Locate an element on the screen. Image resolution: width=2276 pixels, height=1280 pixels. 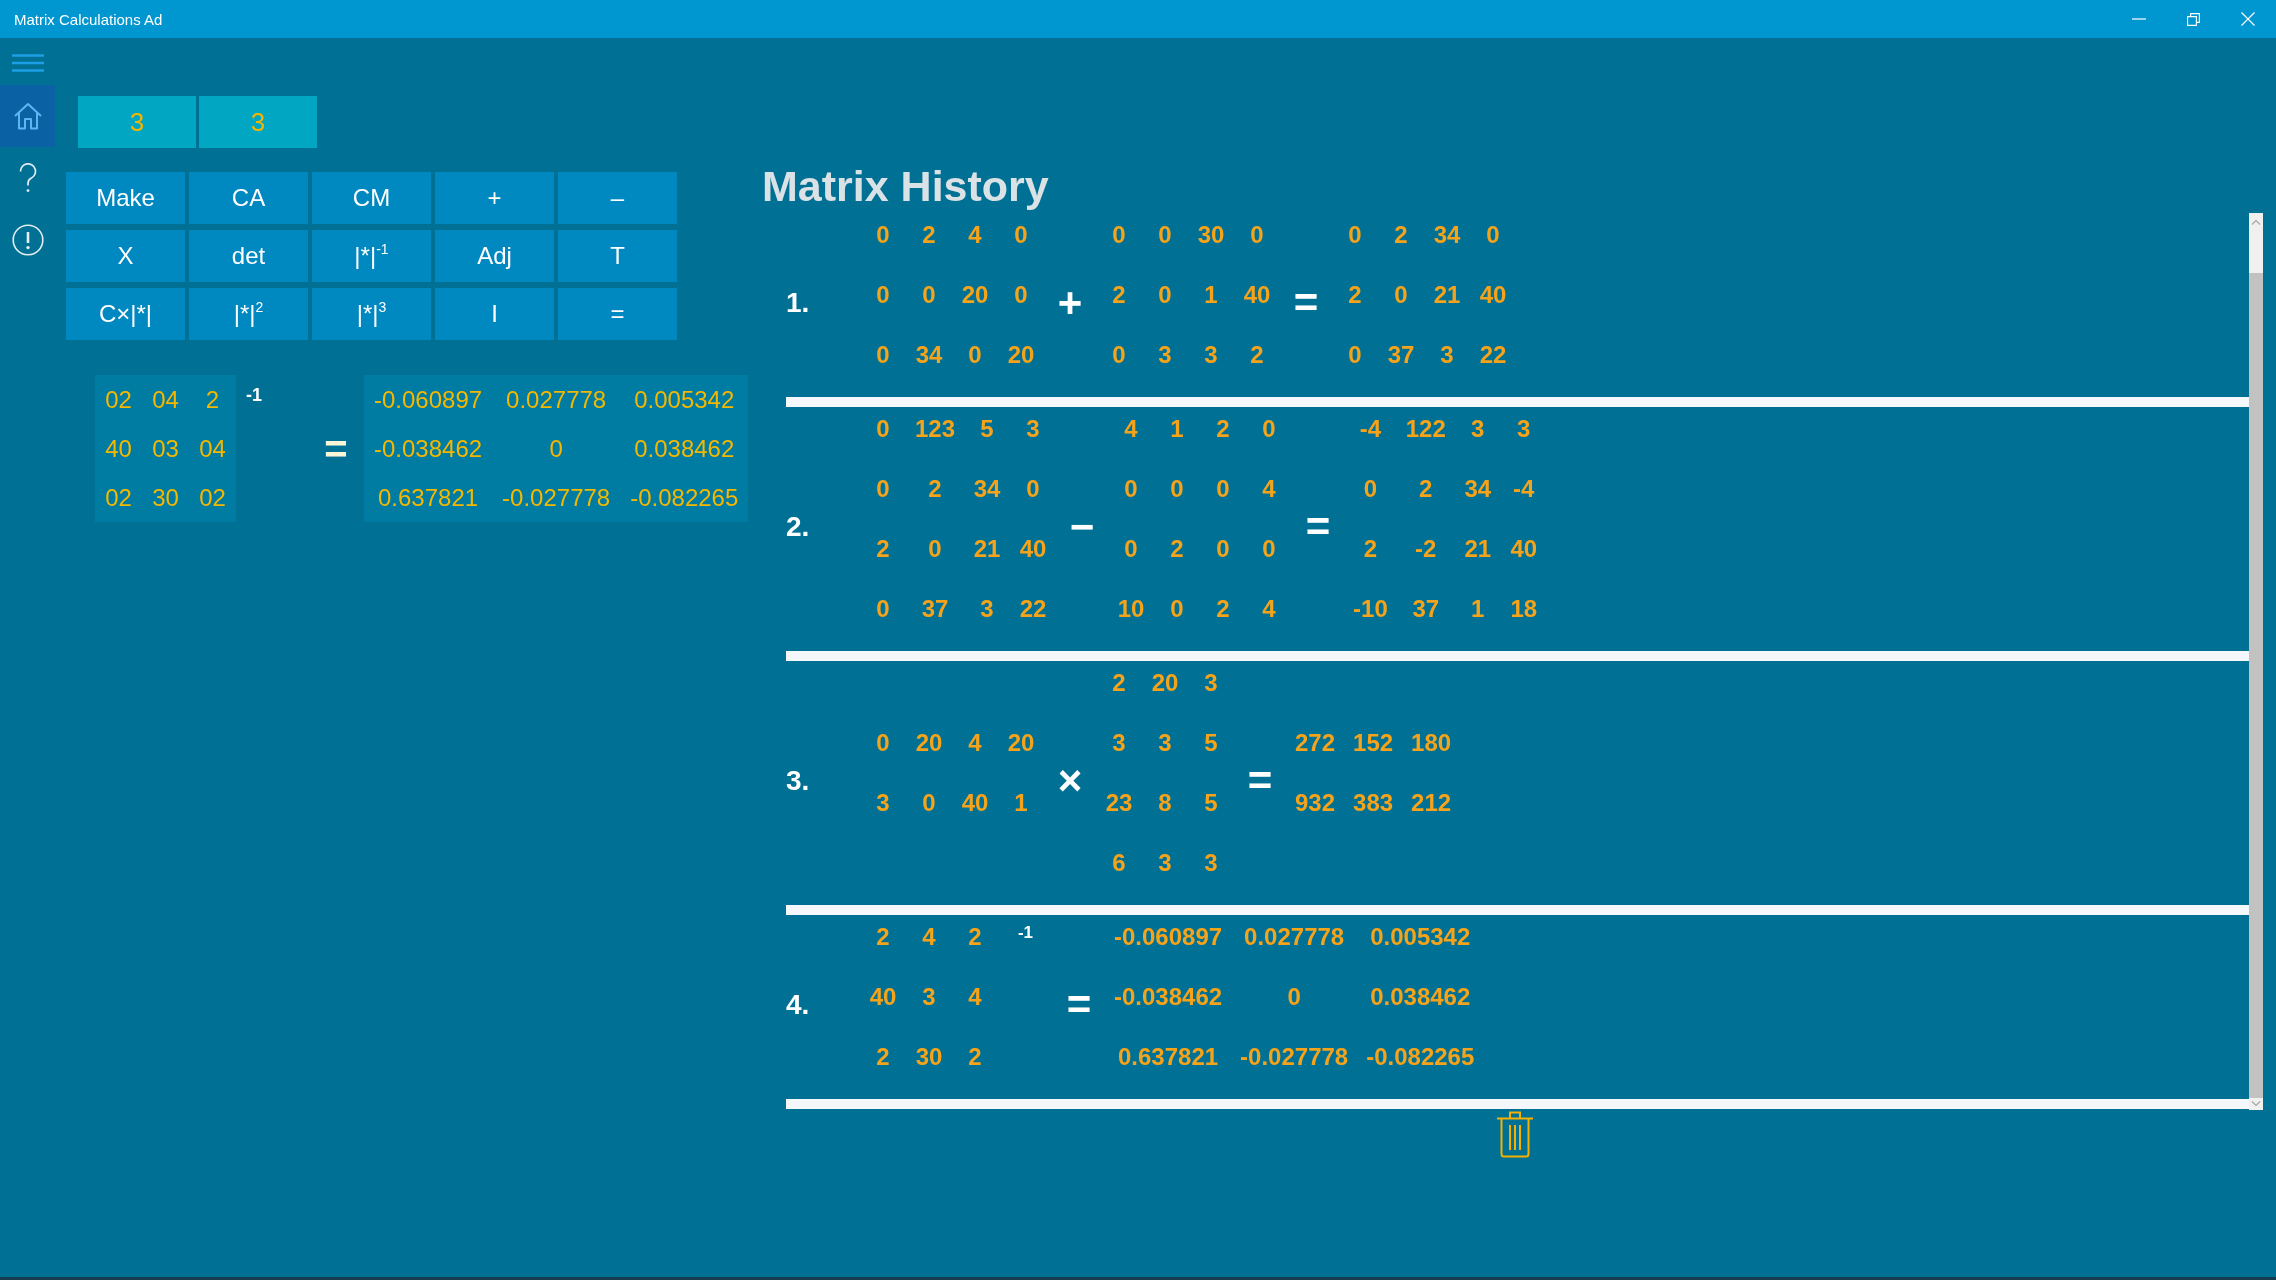
window-title: Matrix Calculations Ad is located at coordinates (88, 19).